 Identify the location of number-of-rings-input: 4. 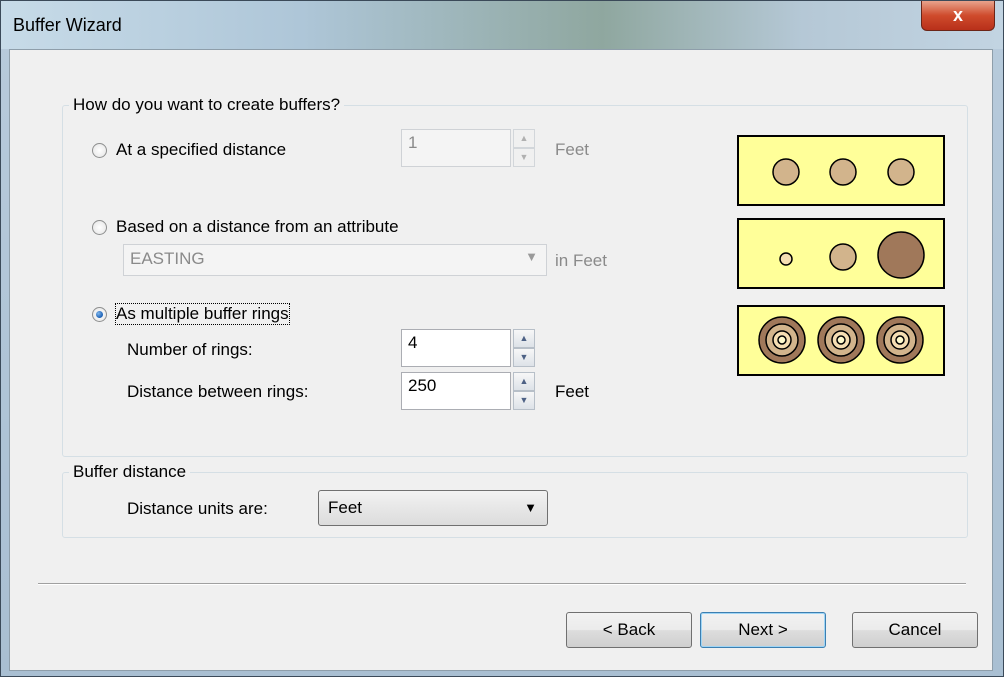
(456, 348).